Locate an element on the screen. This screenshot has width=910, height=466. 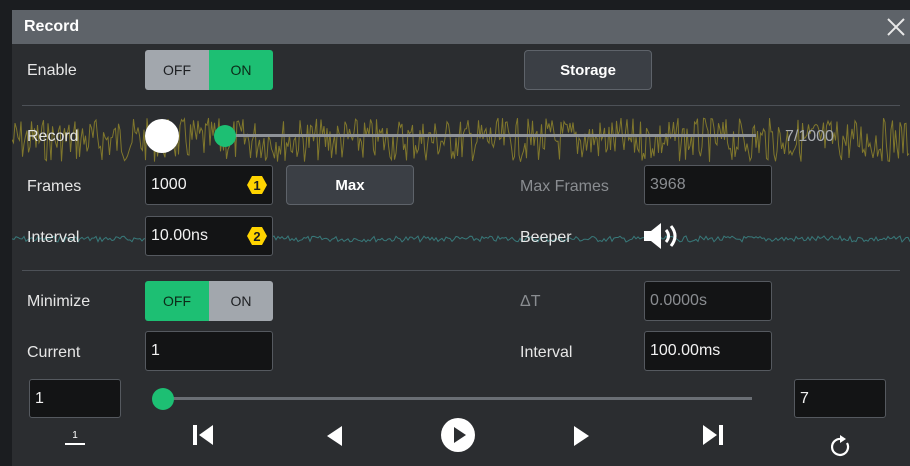
repeat-icon is located at coordinates (841, 447).